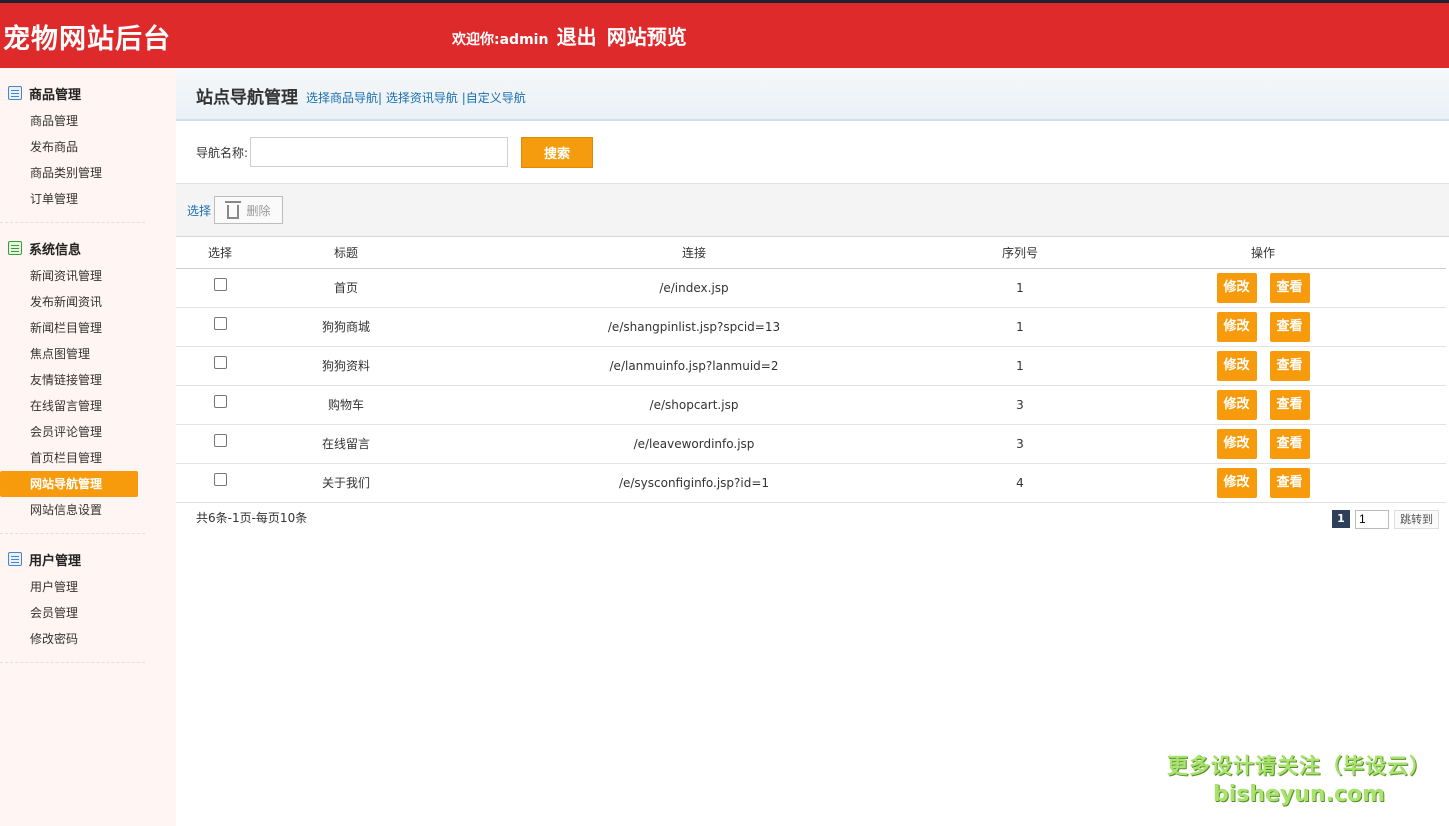 The height and width of the screenshot is (826, 1449). I want to click on sidebar-item-home-columns: 首页栏目管理, so click(72, 458).